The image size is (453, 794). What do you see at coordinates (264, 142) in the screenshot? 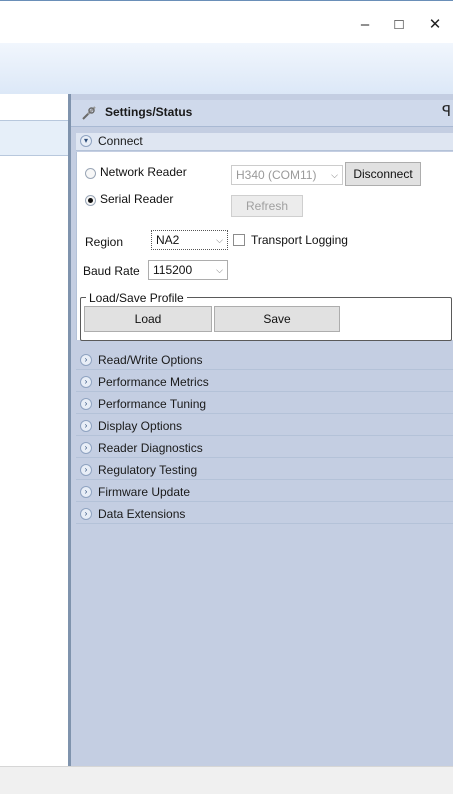
I see `section-connect: ▾ Connect` at bounding box center [264, 142].